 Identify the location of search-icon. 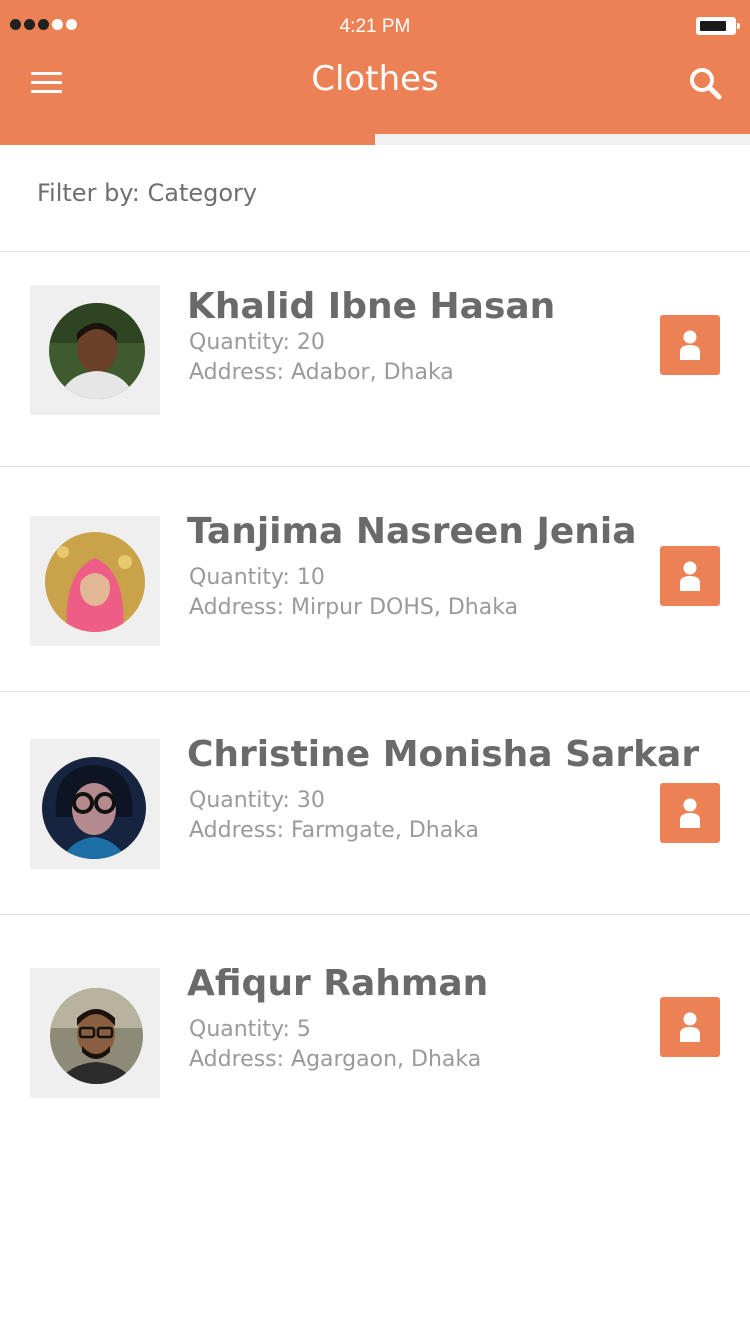
(706, 84).